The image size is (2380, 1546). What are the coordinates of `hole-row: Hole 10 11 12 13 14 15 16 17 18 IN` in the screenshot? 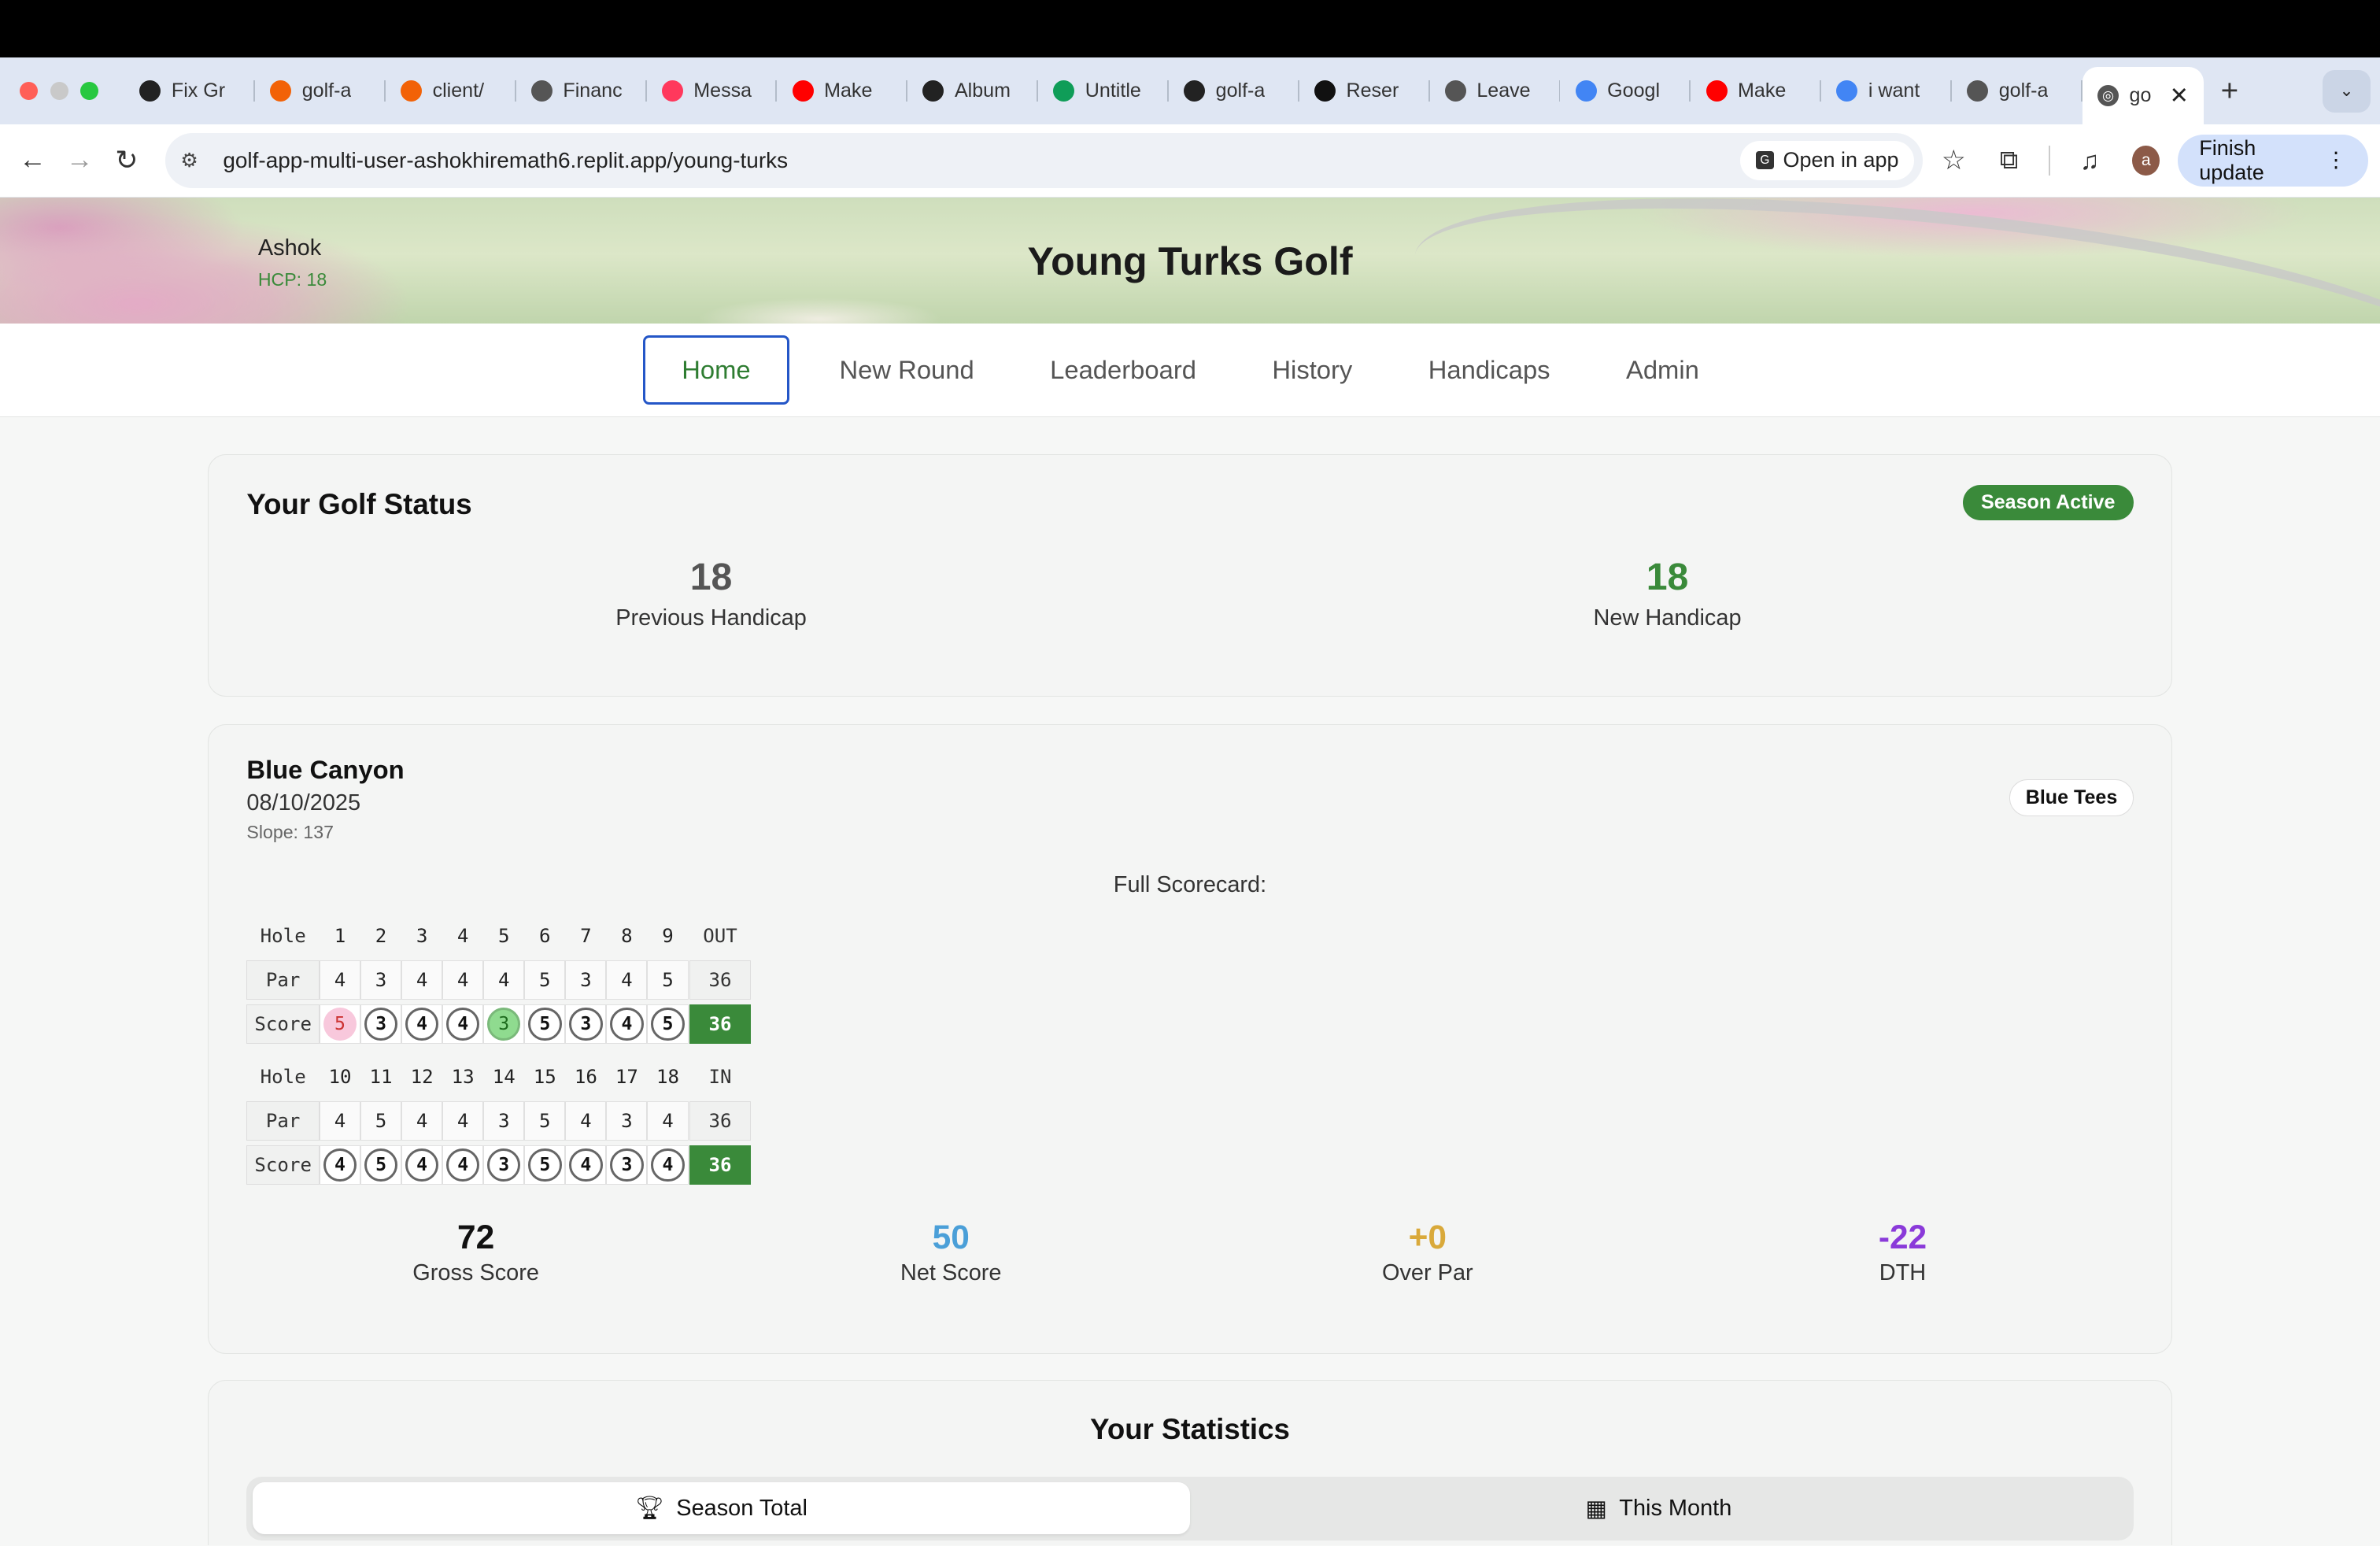 It's located at (498, 1077).